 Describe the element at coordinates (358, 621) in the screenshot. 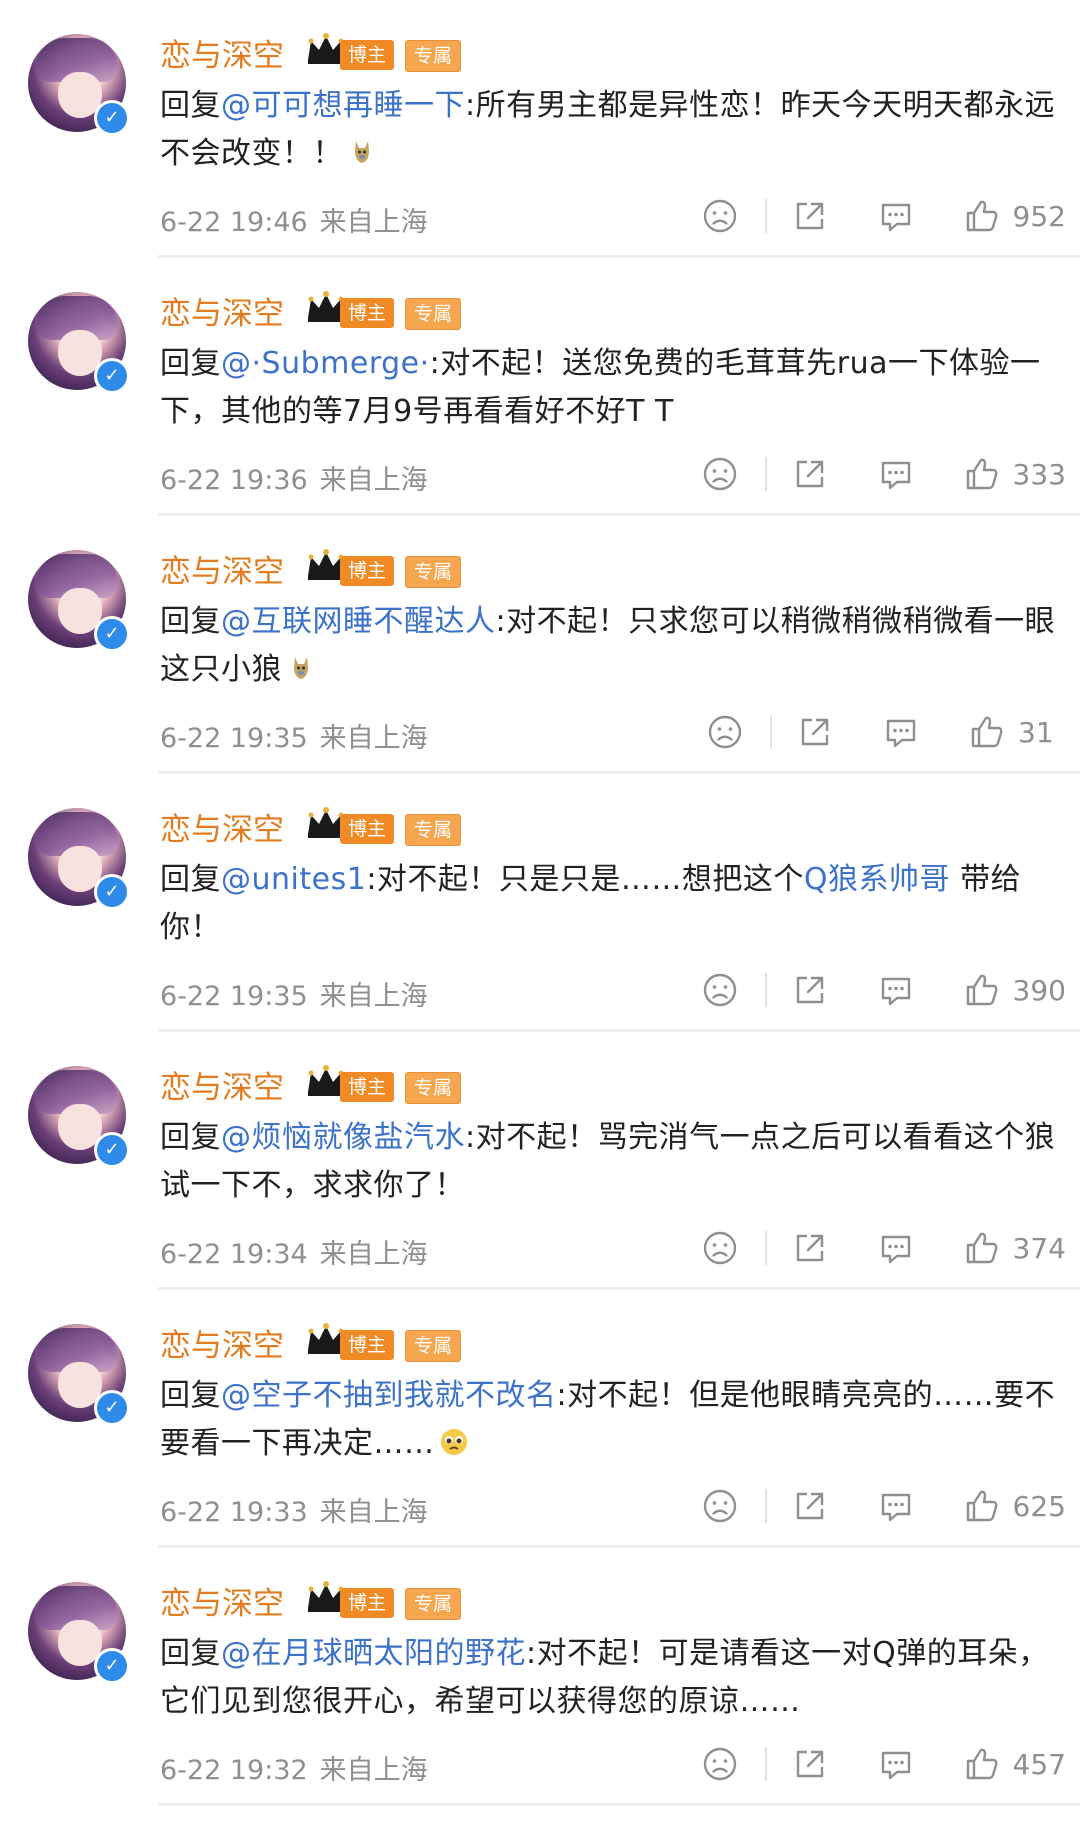

I see `mention-link: @互联网睡不醒达人` at that location.